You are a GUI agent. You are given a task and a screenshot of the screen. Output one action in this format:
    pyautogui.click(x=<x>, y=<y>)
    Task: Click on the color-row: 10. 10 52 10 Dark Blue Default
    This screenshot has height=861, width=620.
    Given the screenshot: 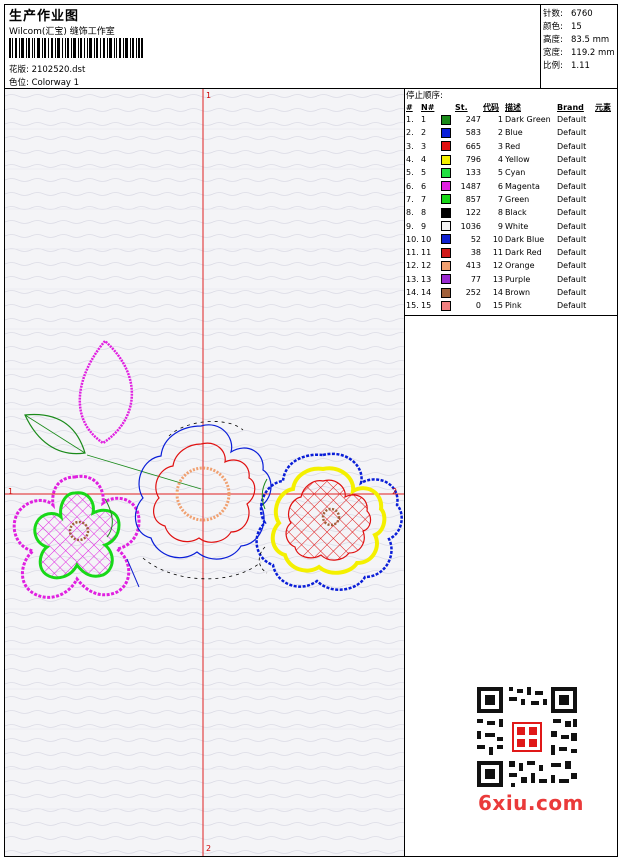 What is the action you would take?
    pyautogui.click(x=508, y=239)
    